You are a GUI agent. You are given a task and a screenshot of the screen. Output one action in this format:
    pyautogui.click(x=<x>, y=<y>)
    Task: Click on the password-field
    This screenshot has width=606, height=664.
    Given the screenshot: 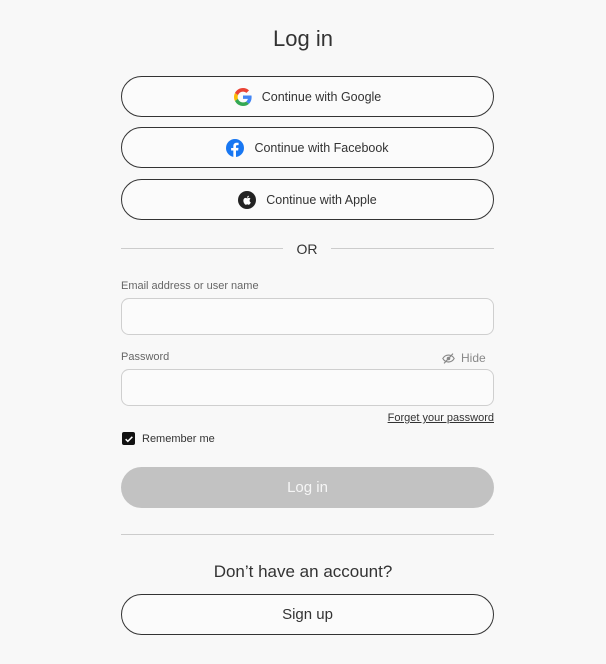 What is the action you would take?
    pyautogui.click(x=307, y=387)
    